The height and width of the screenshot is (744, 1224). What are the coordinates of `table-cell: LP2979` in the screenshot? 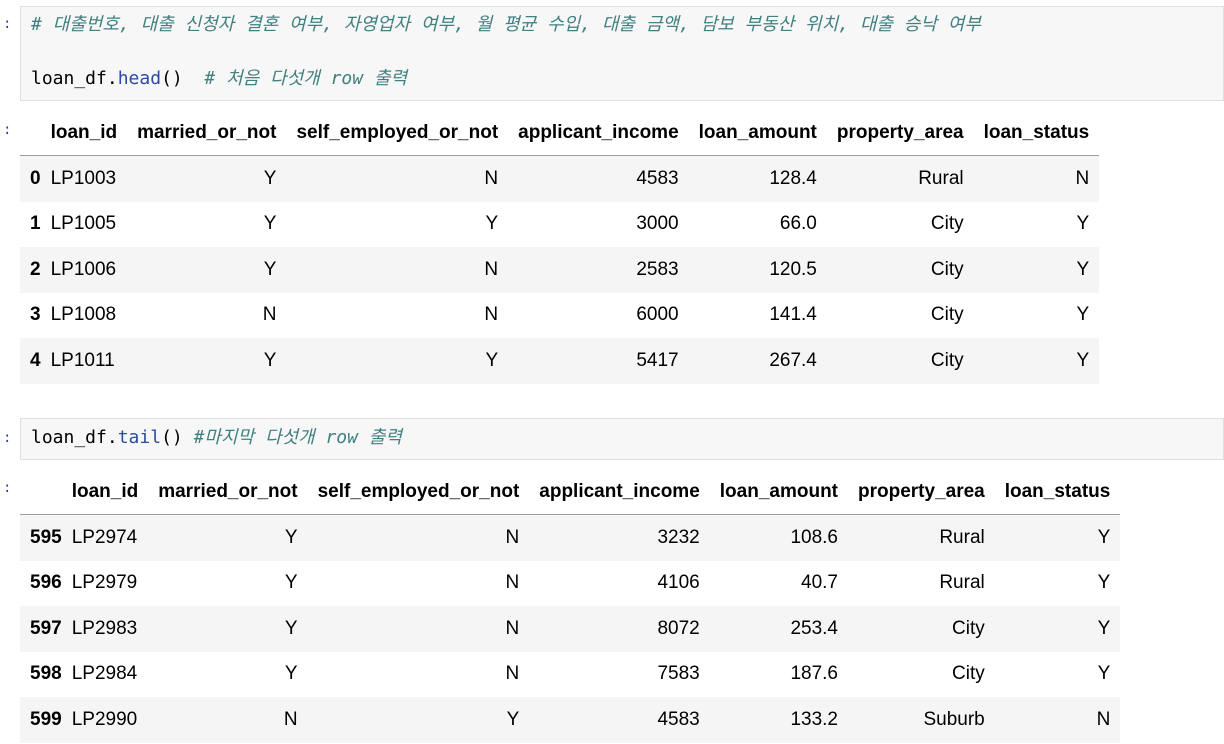 It's located at (104, 583).